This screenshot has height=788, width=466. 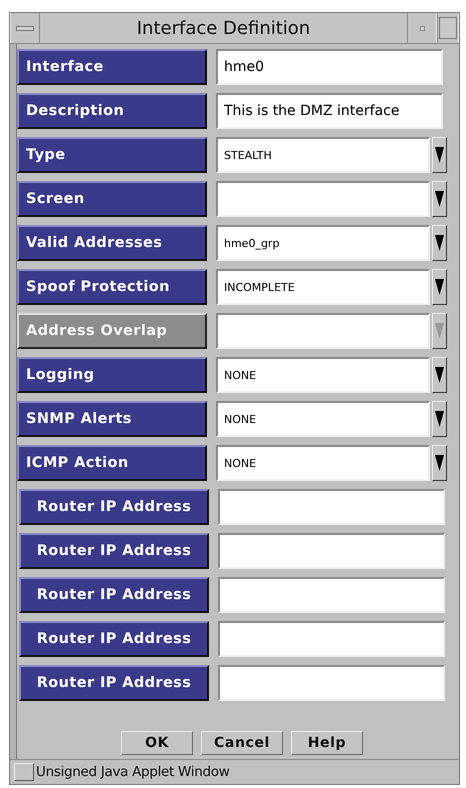 What do you see at coordinates (112, 67) in the screenshot?
I see `field-label: Interface` at bounding box center [112, 67].